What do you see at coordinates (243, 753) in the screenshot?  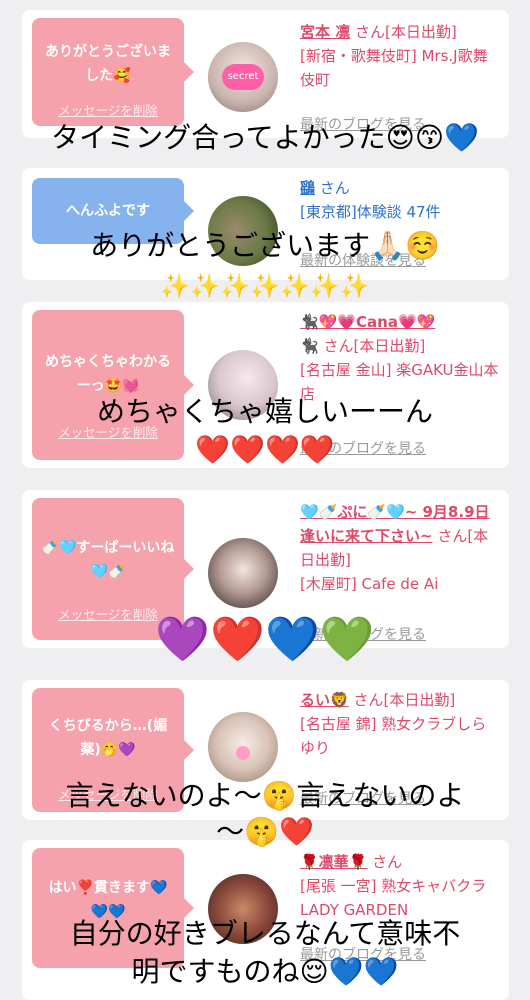 I see `pink-gum-icon` at bounding box center [243, 753].